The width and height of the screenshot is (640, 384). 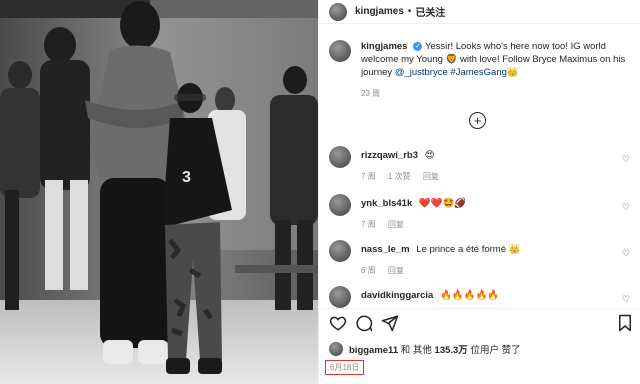 What do you see at coordinates (413, 203) in the screenshot?
I see `comment-text: ynk_bls41k ❤️❤️🤩🏈` at bounding box center [413, 203].